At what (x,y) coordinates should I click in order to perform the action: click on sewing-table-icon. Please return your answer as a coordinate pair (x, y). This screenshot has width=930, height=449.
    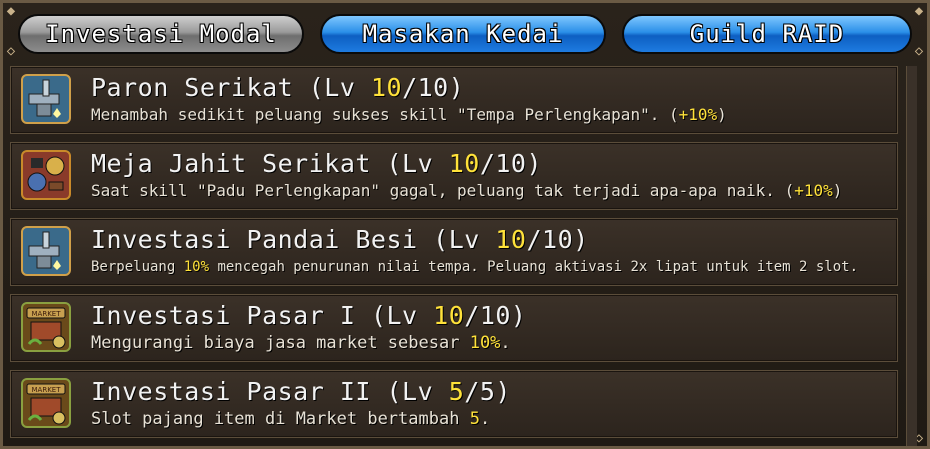
    Looking at the image, I should click on (46, 175).